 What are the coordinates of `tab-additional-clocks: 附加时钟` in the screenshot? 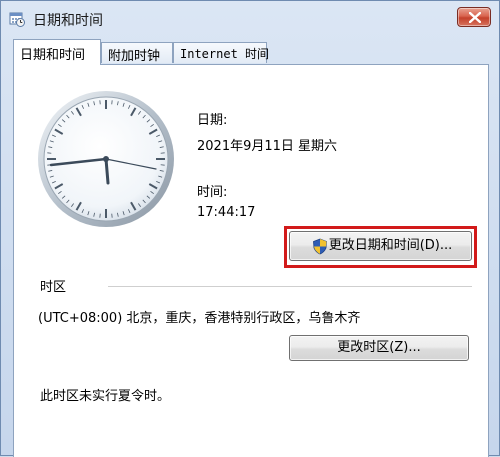 It's located at (137, 52).